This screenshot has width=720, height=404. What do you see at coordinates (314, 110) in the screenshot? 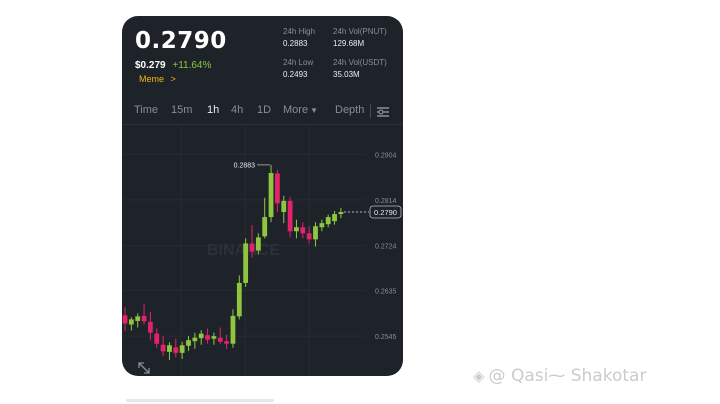
I see `caret-down-icon: ▼` at bounding box center [314, 110].